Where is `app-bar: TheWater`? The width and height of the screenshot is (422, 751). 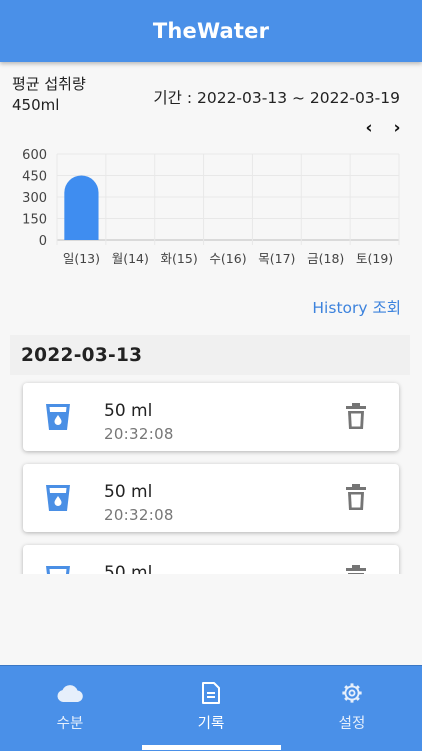
app-bar: TheWater is located at coordinates (211, 31).